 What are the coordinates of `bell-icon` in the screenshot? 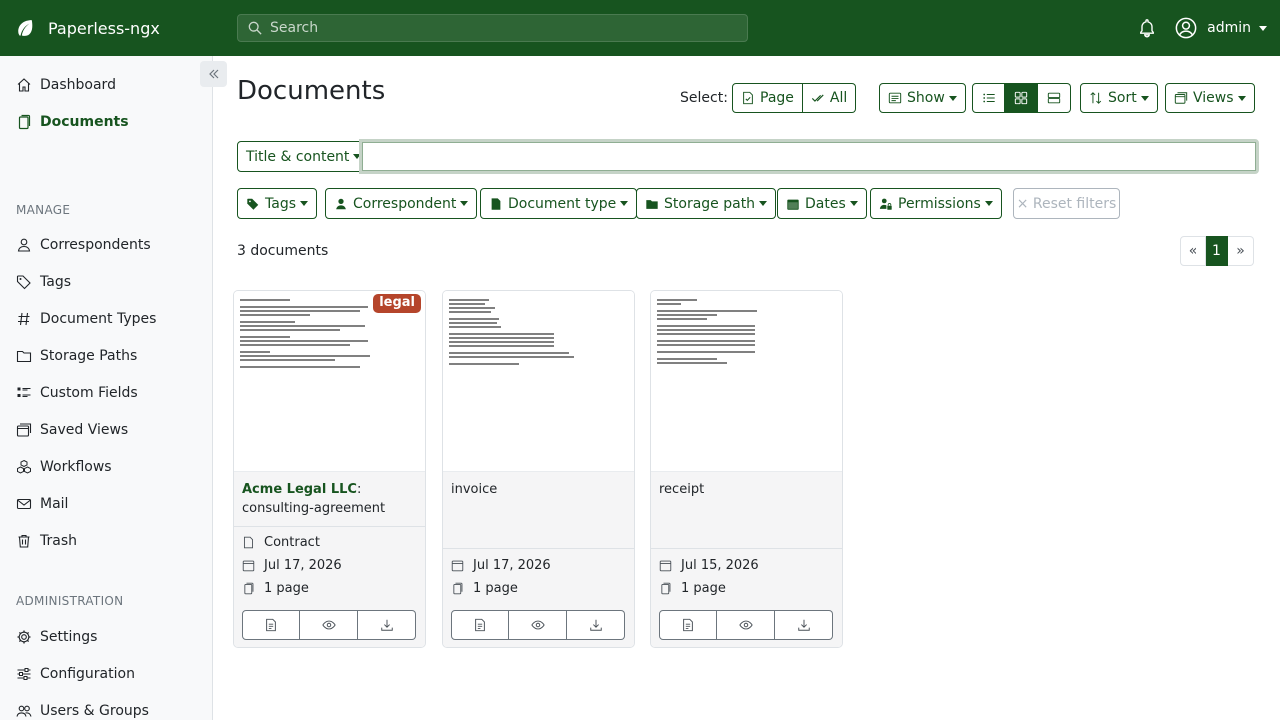 It's located at (1147, 28).